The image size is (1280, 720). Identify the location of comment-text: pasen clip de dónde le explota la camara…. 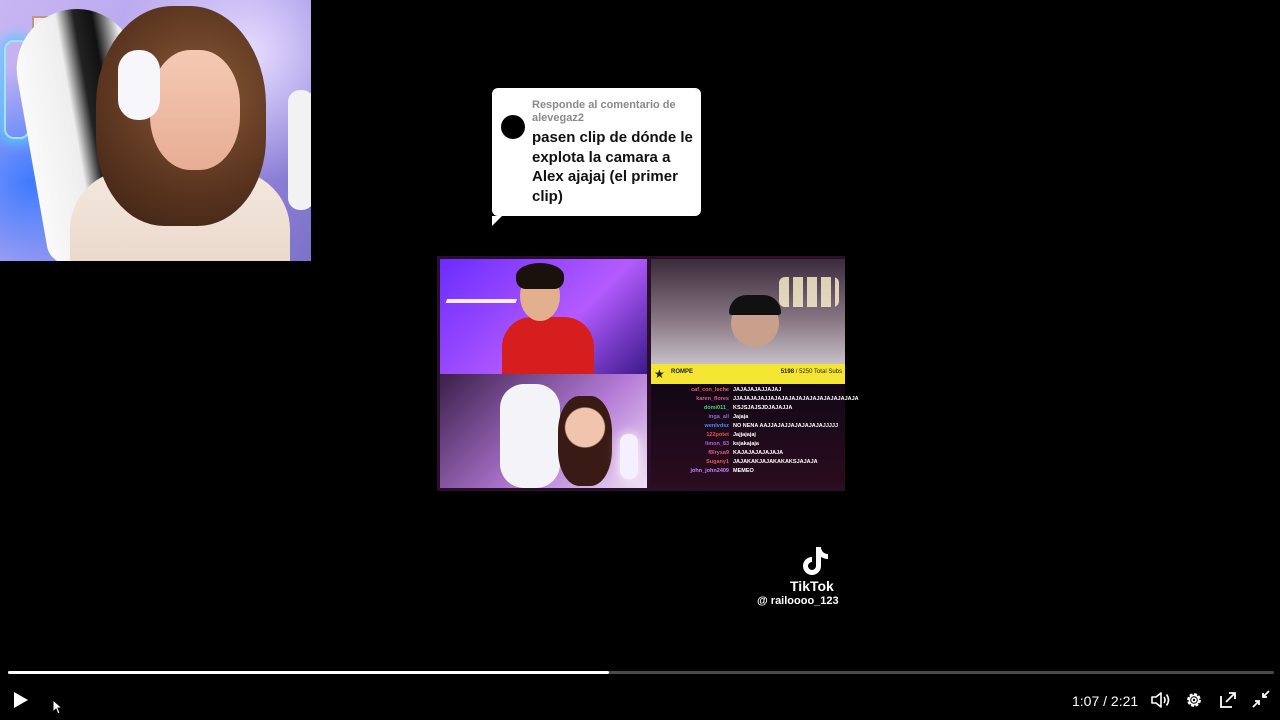
(612, 167).